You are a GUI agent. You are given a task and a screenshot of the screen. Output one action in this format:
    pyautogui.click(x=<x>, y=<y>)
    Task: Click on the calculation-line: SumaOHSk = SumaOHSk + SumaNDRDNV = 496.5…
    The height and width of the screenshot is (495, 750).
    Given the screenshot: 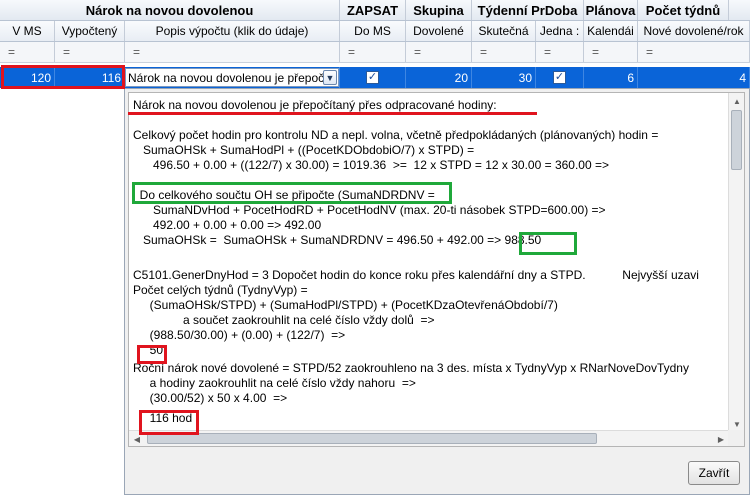 What is the action you would take?
    pyautogui.click(x=337, y=240)
    